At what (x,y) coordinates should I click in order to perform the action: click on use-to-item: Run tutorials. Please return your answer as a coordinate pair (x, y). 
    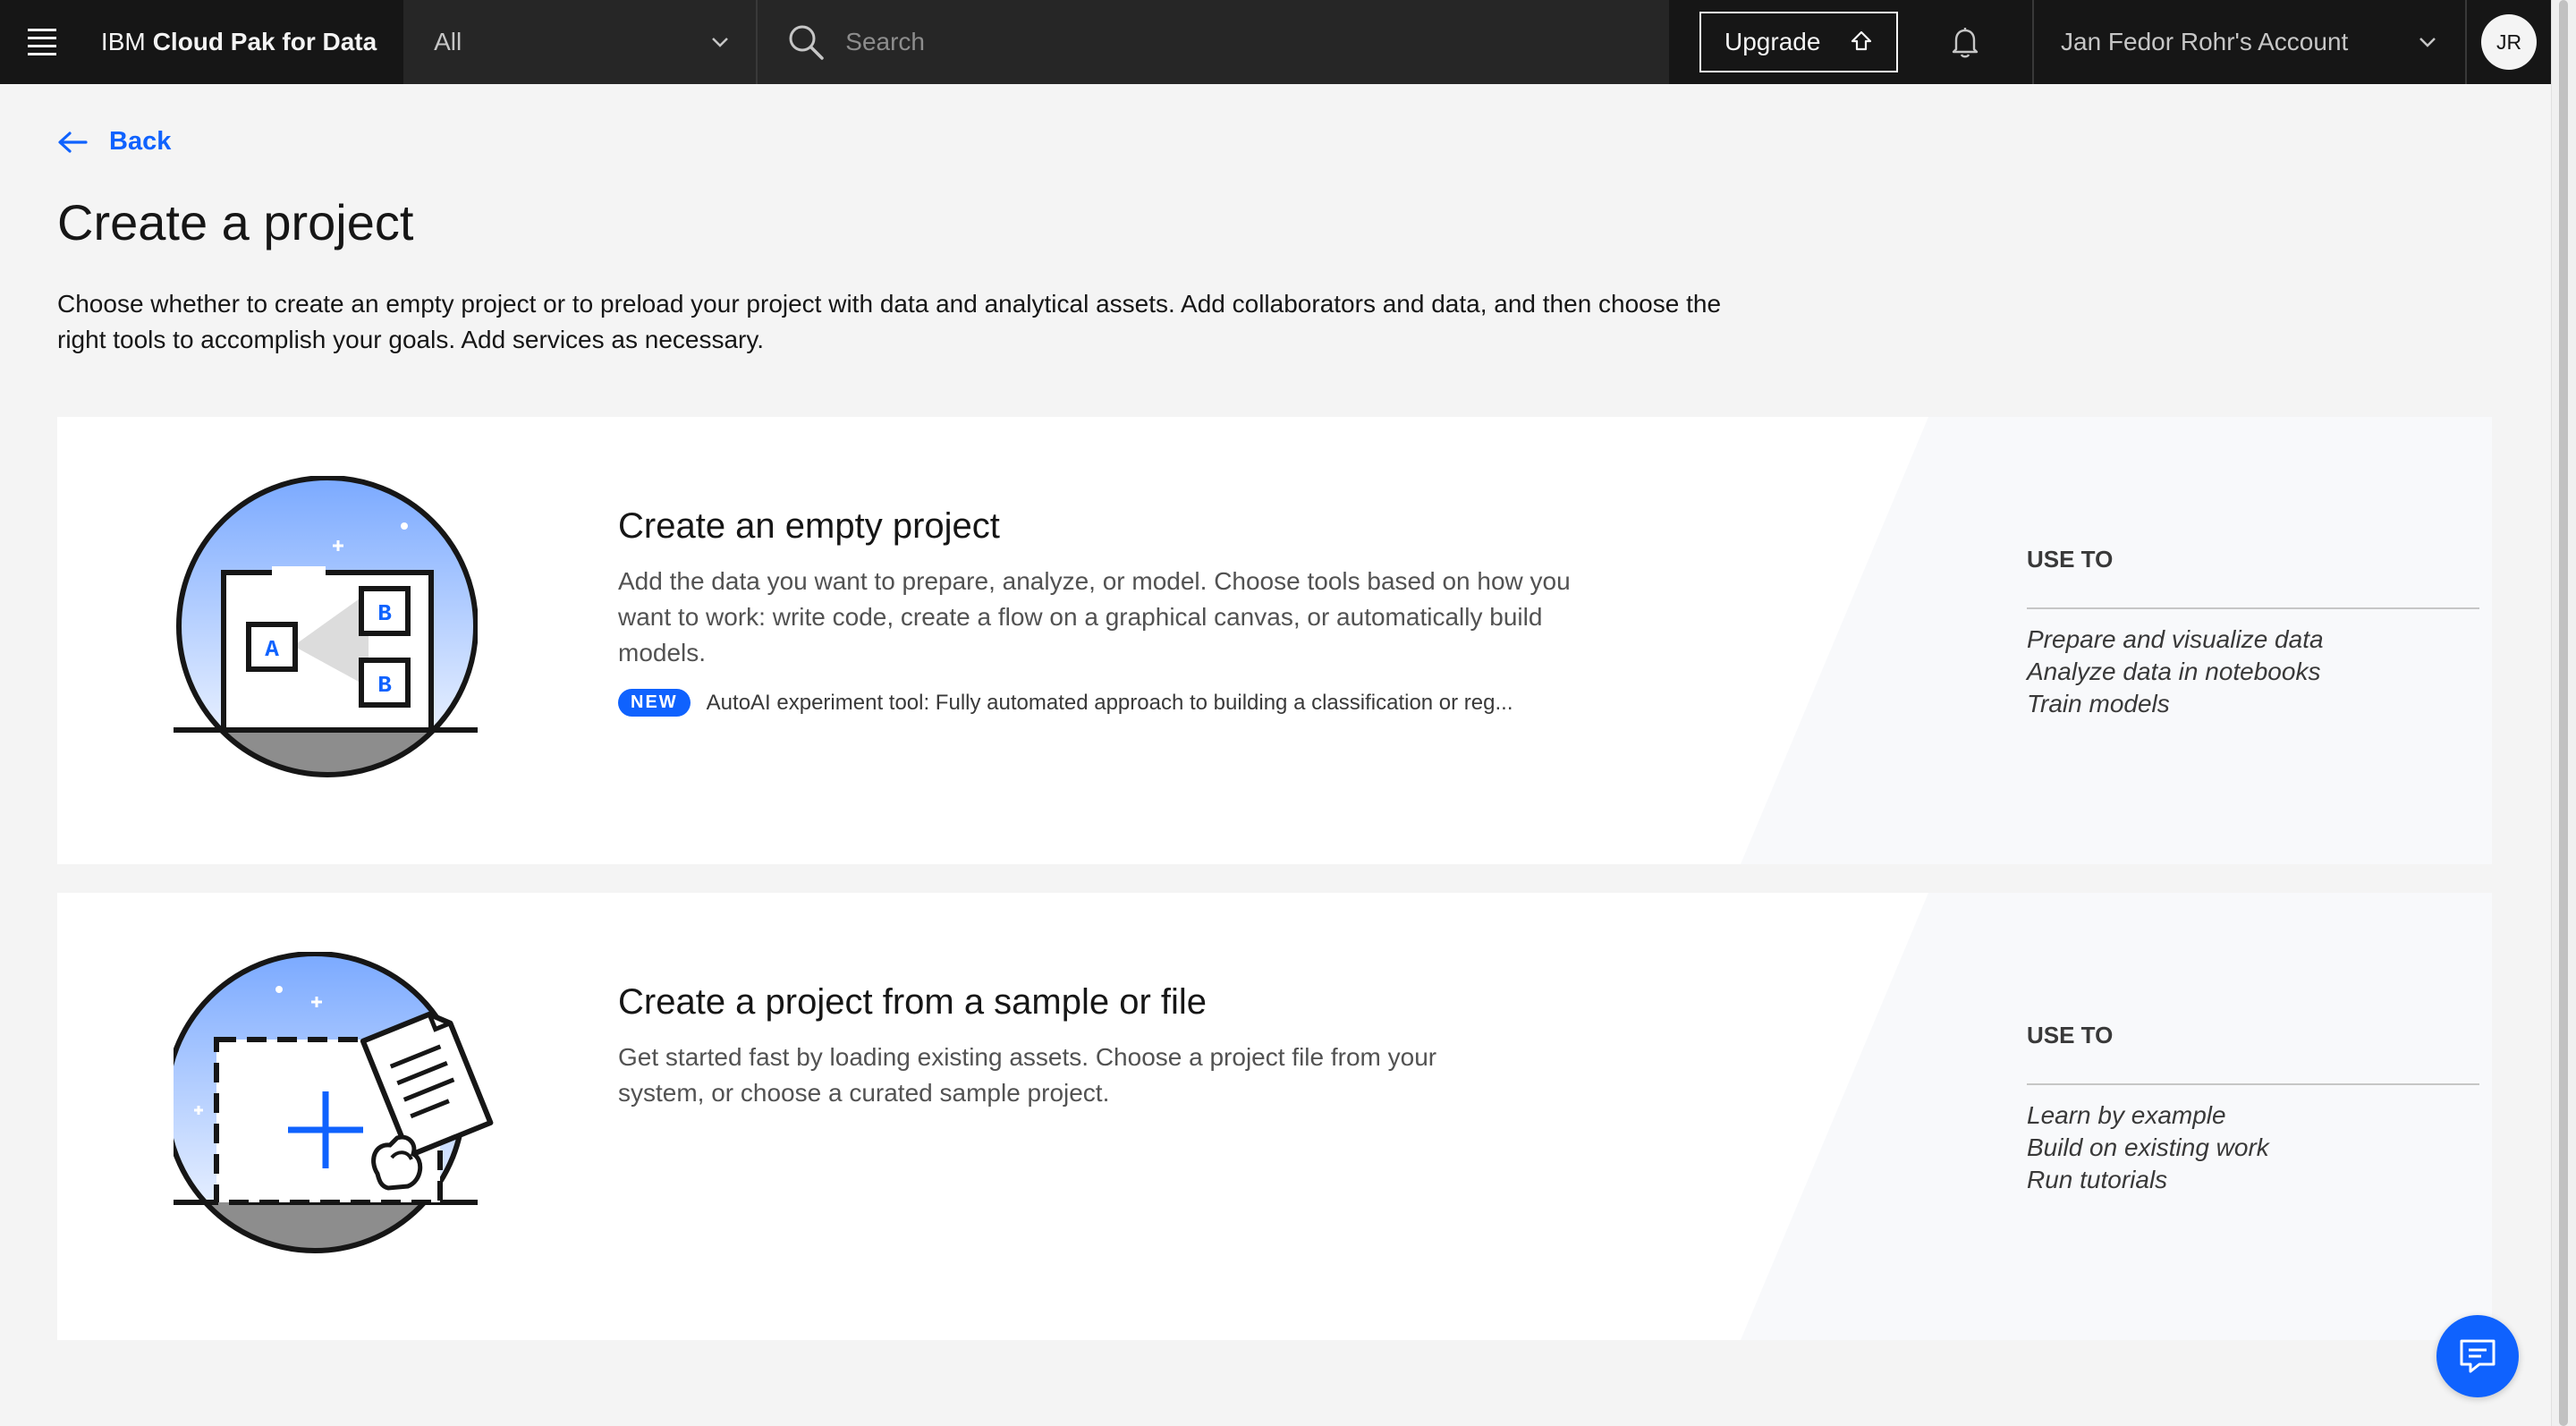
    Looking at the image, I should click on (2097, 1180).